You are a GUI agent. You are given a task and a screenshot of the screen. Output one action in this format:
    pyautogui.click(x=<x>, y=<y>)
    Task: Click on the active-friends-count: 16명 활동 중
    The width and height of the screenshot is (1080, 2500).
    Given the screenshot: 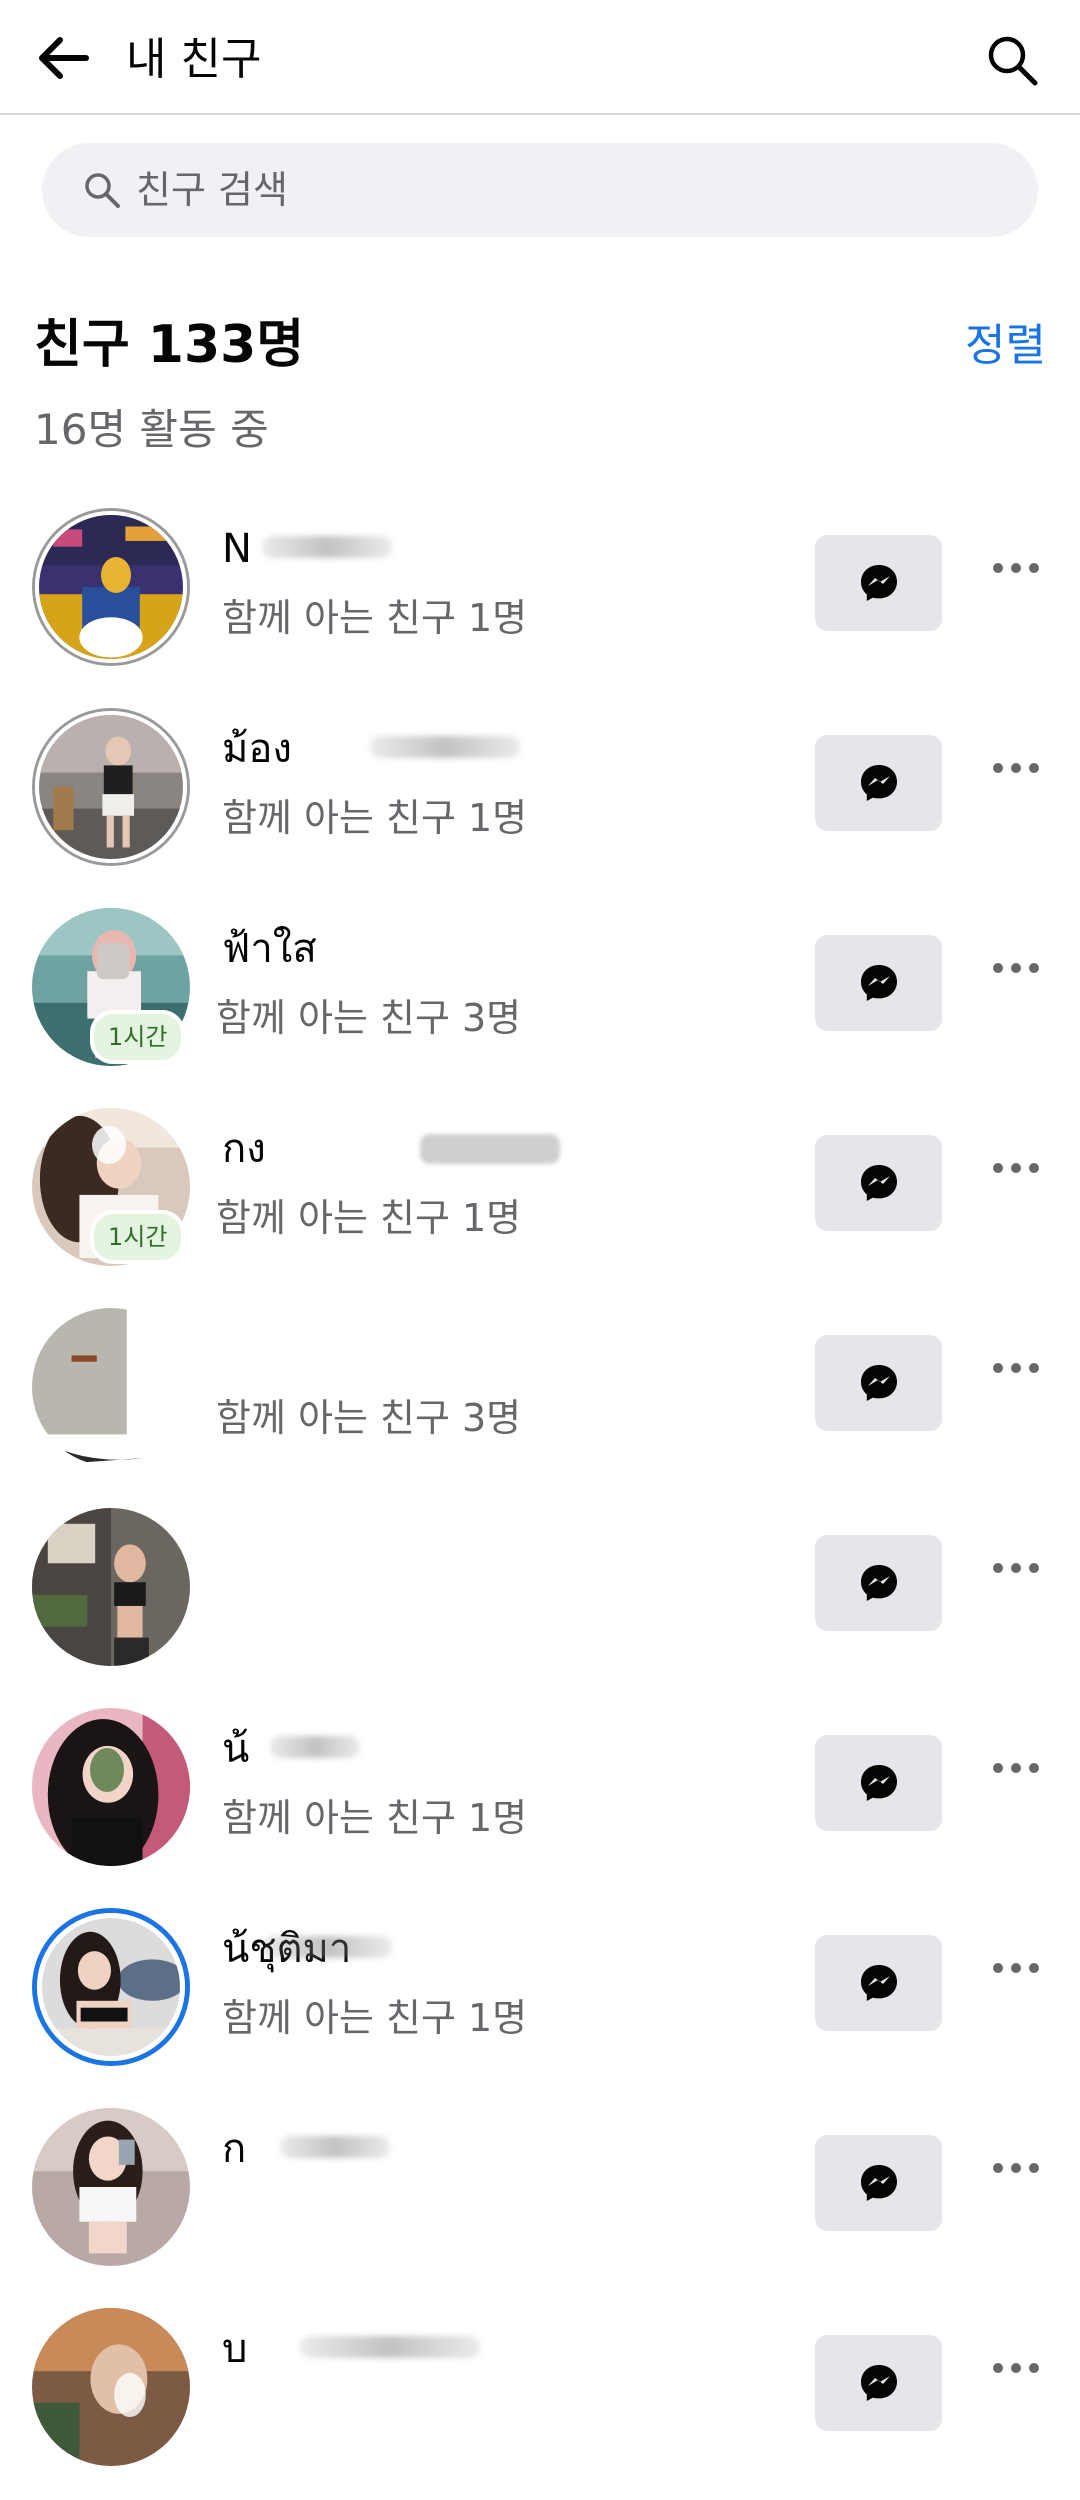 What is the action you would take?
    pyautogui.click(x=151, y=429)
    